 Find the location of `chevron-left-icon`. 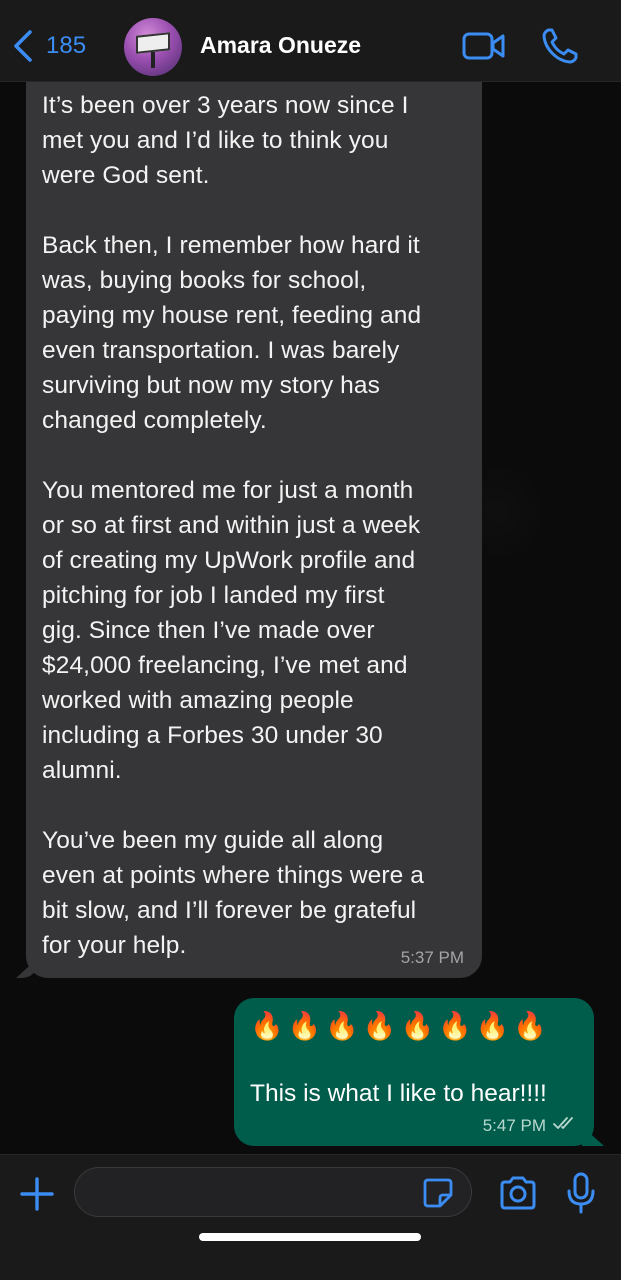

chevron-left-icon is located at coordinates (23, 46).